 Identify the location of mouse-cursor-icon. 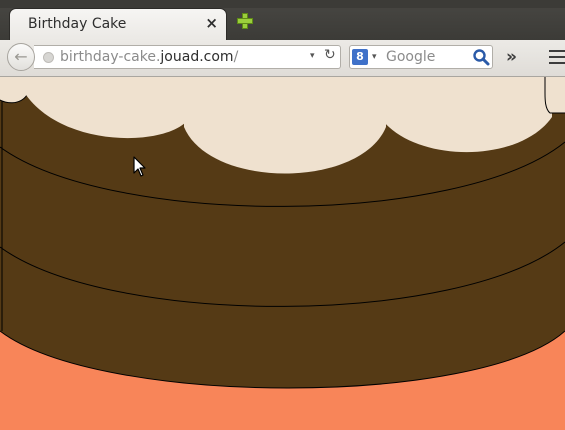
(139, 166).